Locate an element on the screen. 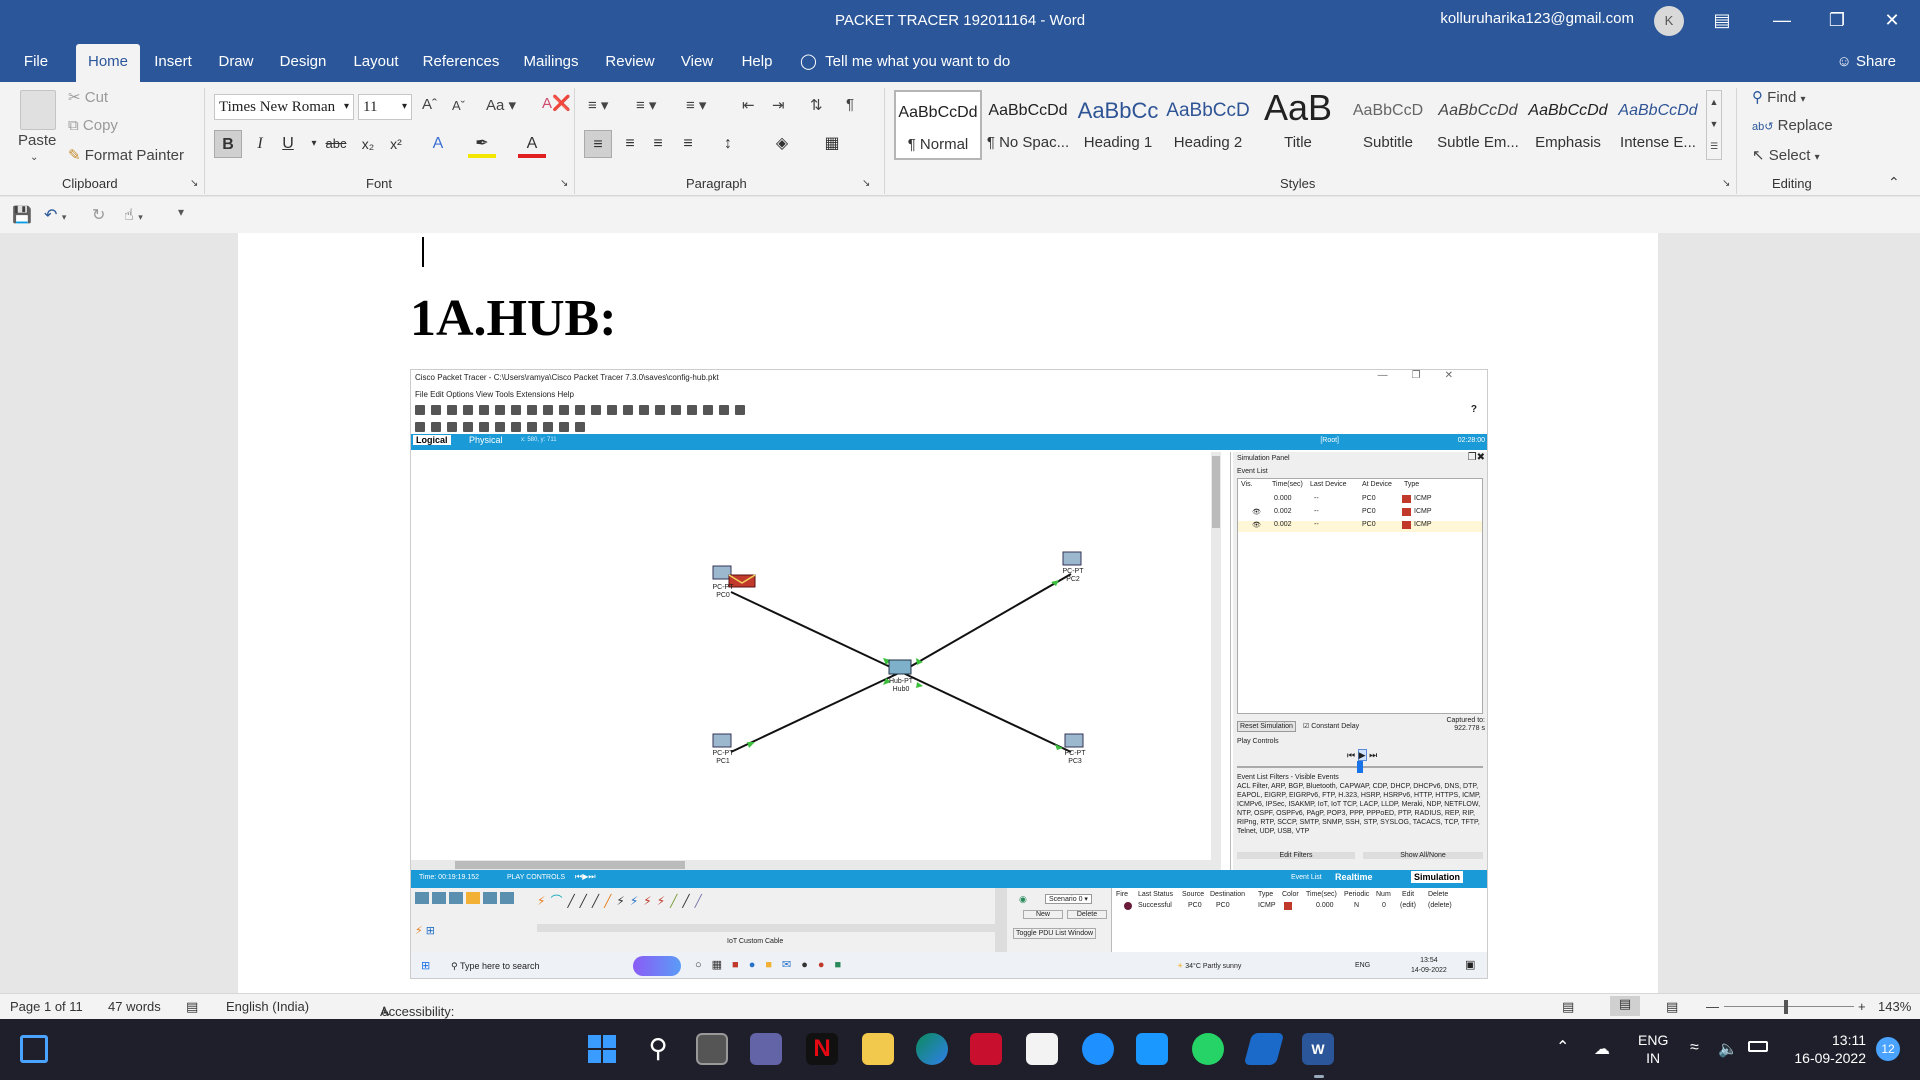 Image resolution: width=1920 pixels, height=1080 pixels. strikethrough-button: abc is located at coordinates (336, 144).